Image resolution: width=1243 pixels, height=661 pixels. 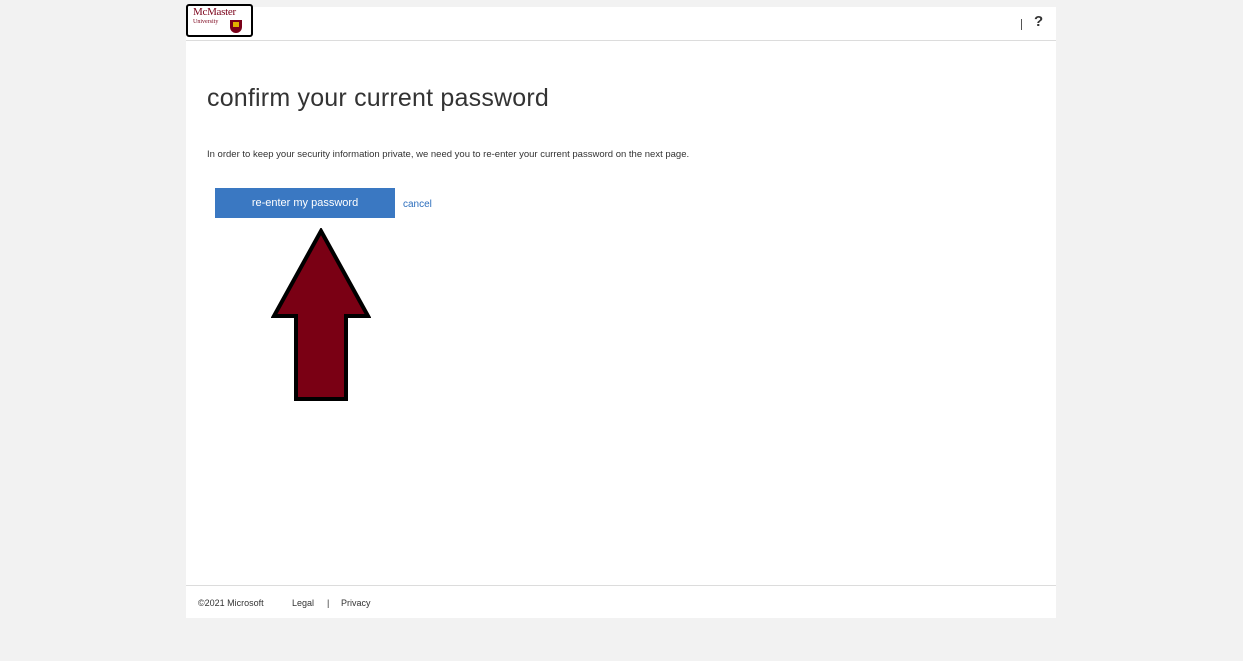 What do you see at coordinates (1021, 24) in the screenshot?
I see `header-divider` at bounding box center [1021, 24].